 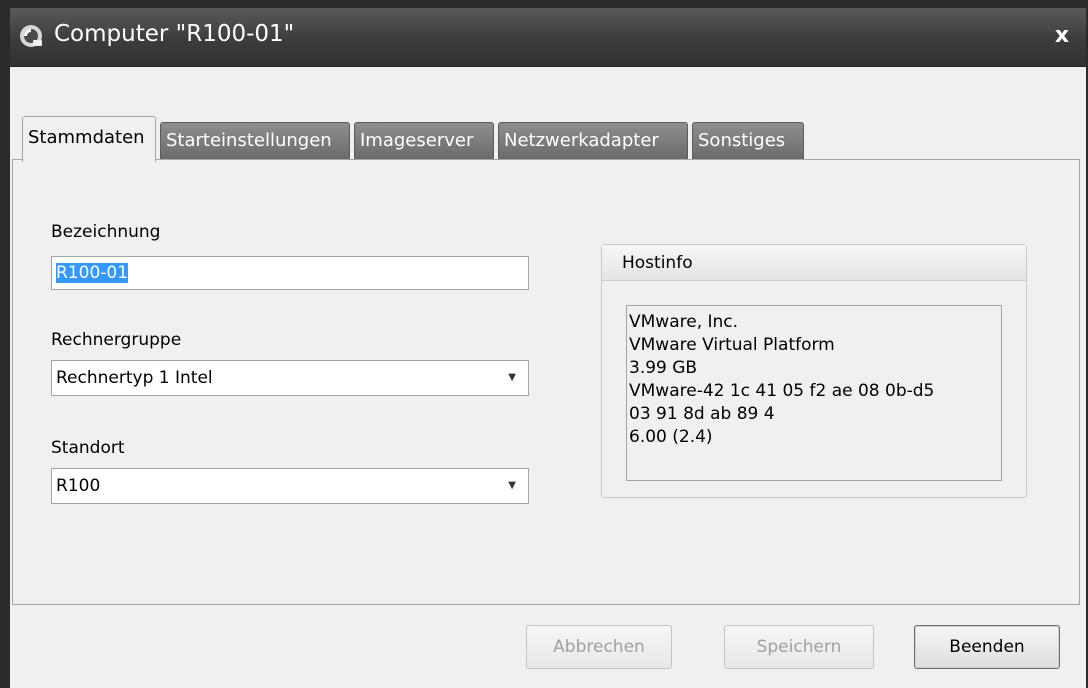 What do you see at coordinates (748, 141) in the screenshot?
I see `tab-sonstiges: Sonstiges` at bounding box center [748, 141].